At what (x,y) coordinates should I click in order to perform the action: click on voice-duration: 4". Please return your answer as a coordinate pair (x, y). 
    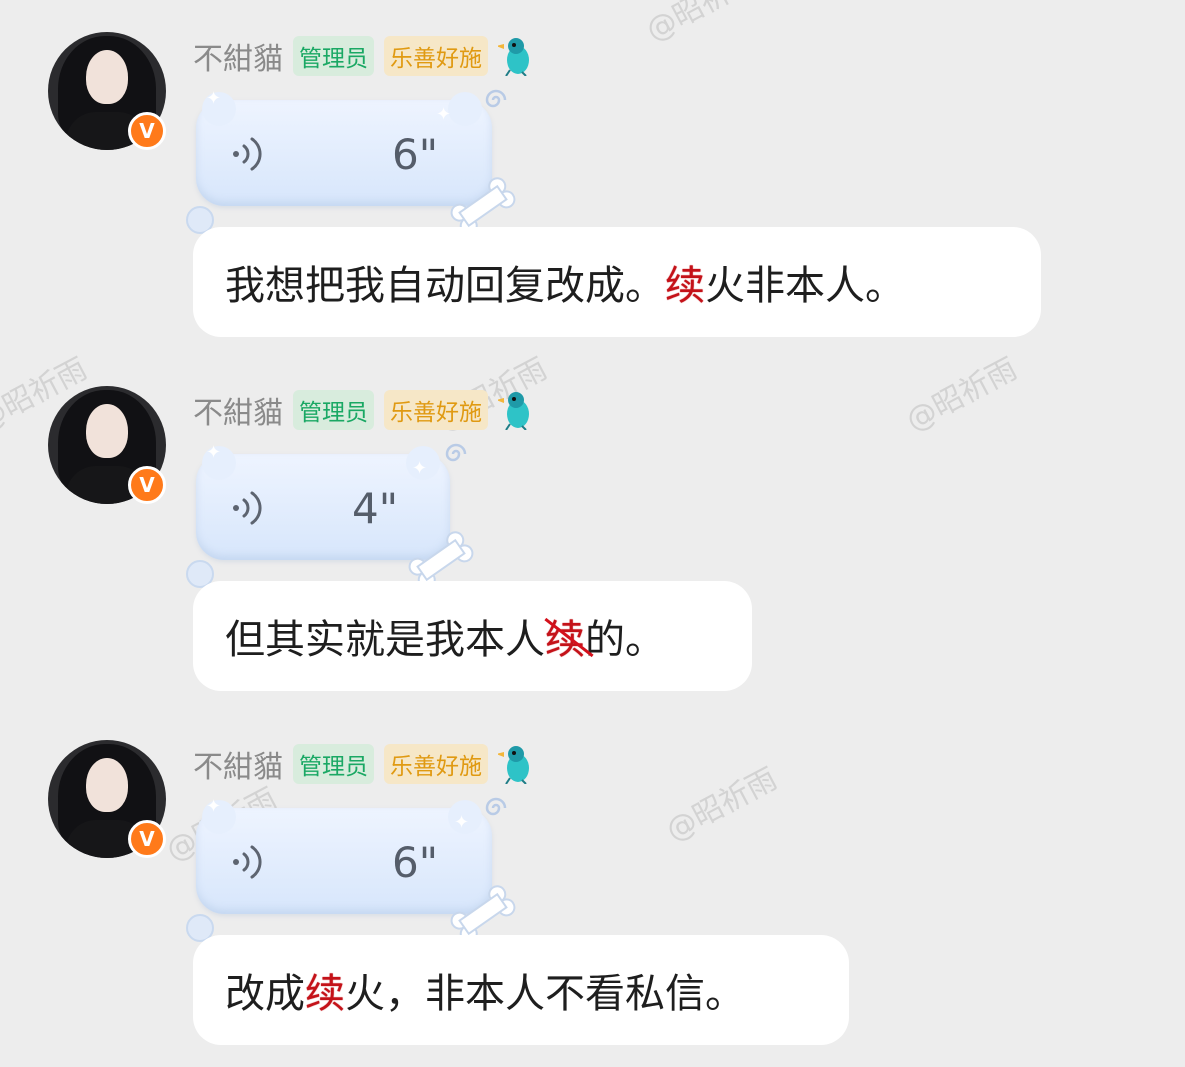
    Looking at the image, I should click on (375, 508).